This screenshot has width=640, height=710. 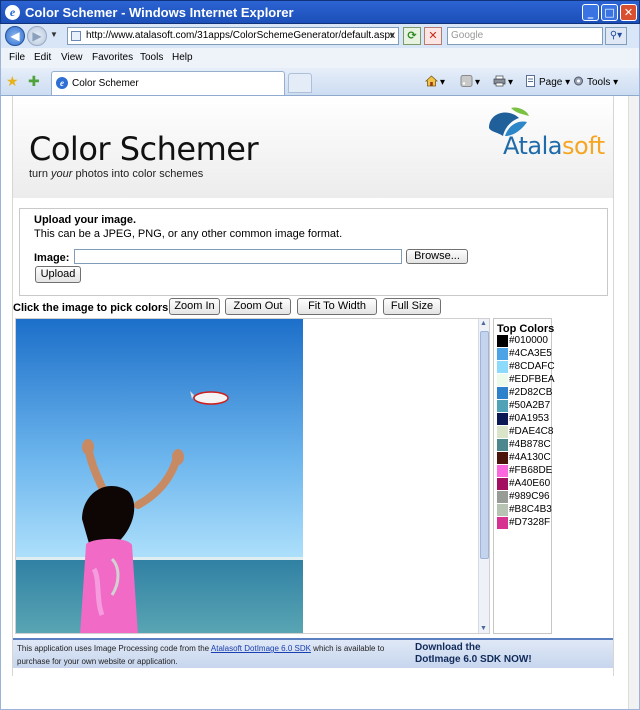 What do you see at coordinates (34, 81) in the screenshot?
I see `add-favorites-icon: ✚` at bounding box center [34, 81].